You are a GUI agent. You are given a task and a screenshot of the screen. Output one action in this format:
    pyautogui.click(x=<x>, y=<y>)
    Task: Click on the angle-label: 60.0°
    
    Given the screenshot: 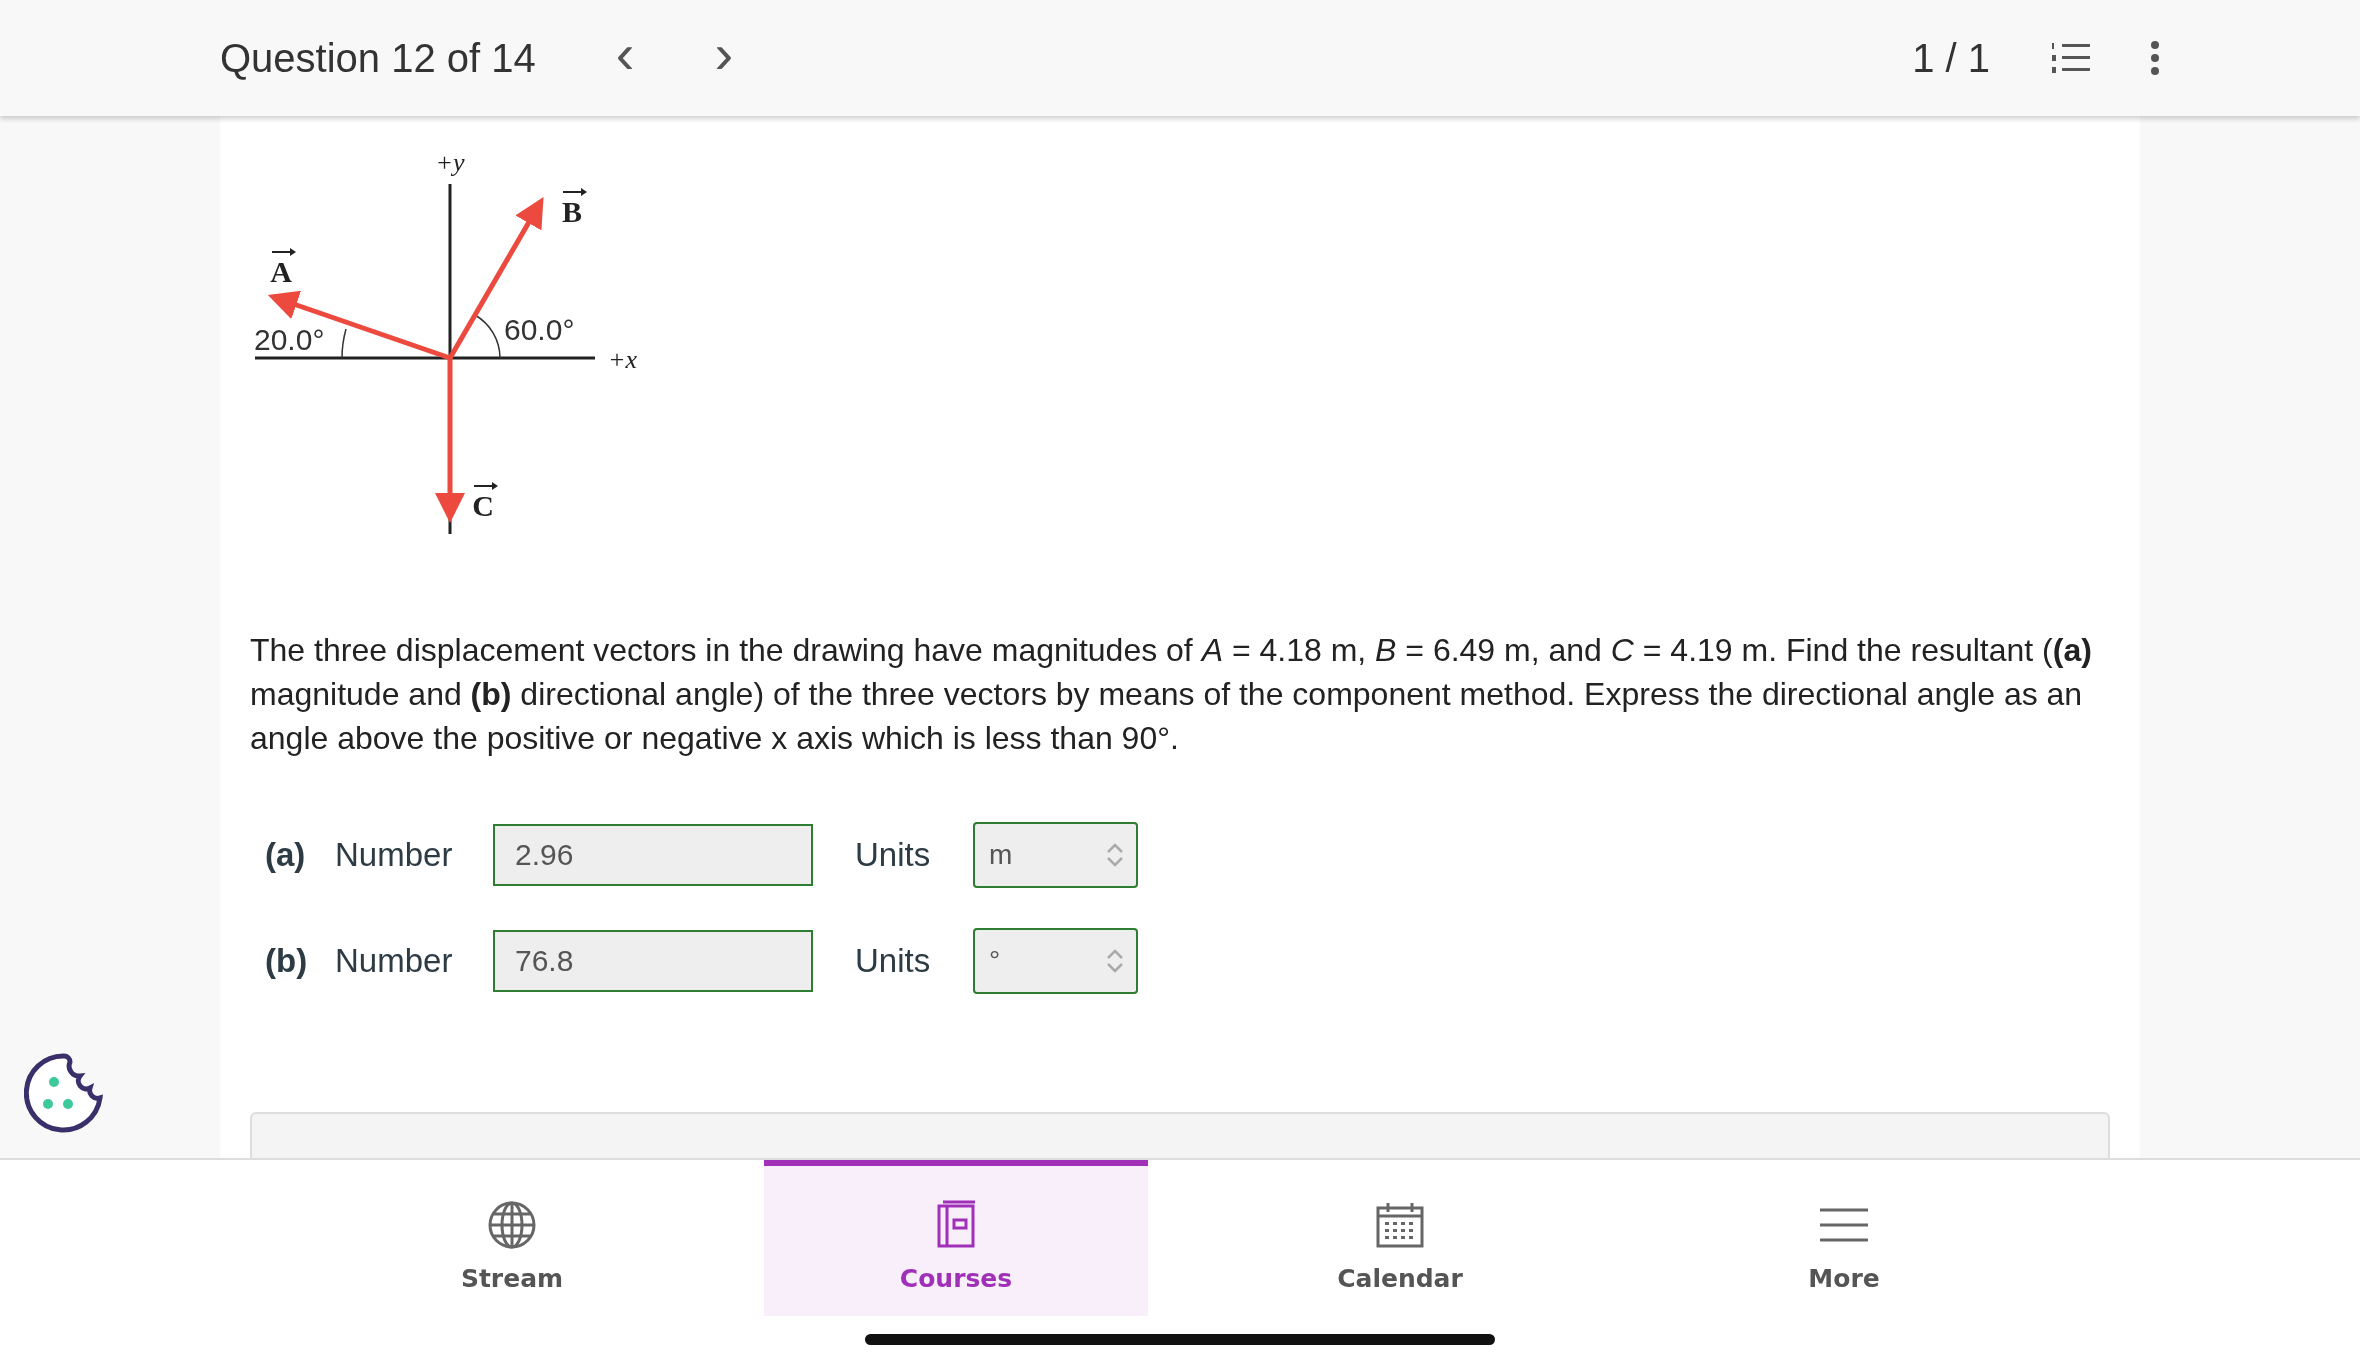 What is the action you would take?
    pyautogui.click(x=539, y=329)
    